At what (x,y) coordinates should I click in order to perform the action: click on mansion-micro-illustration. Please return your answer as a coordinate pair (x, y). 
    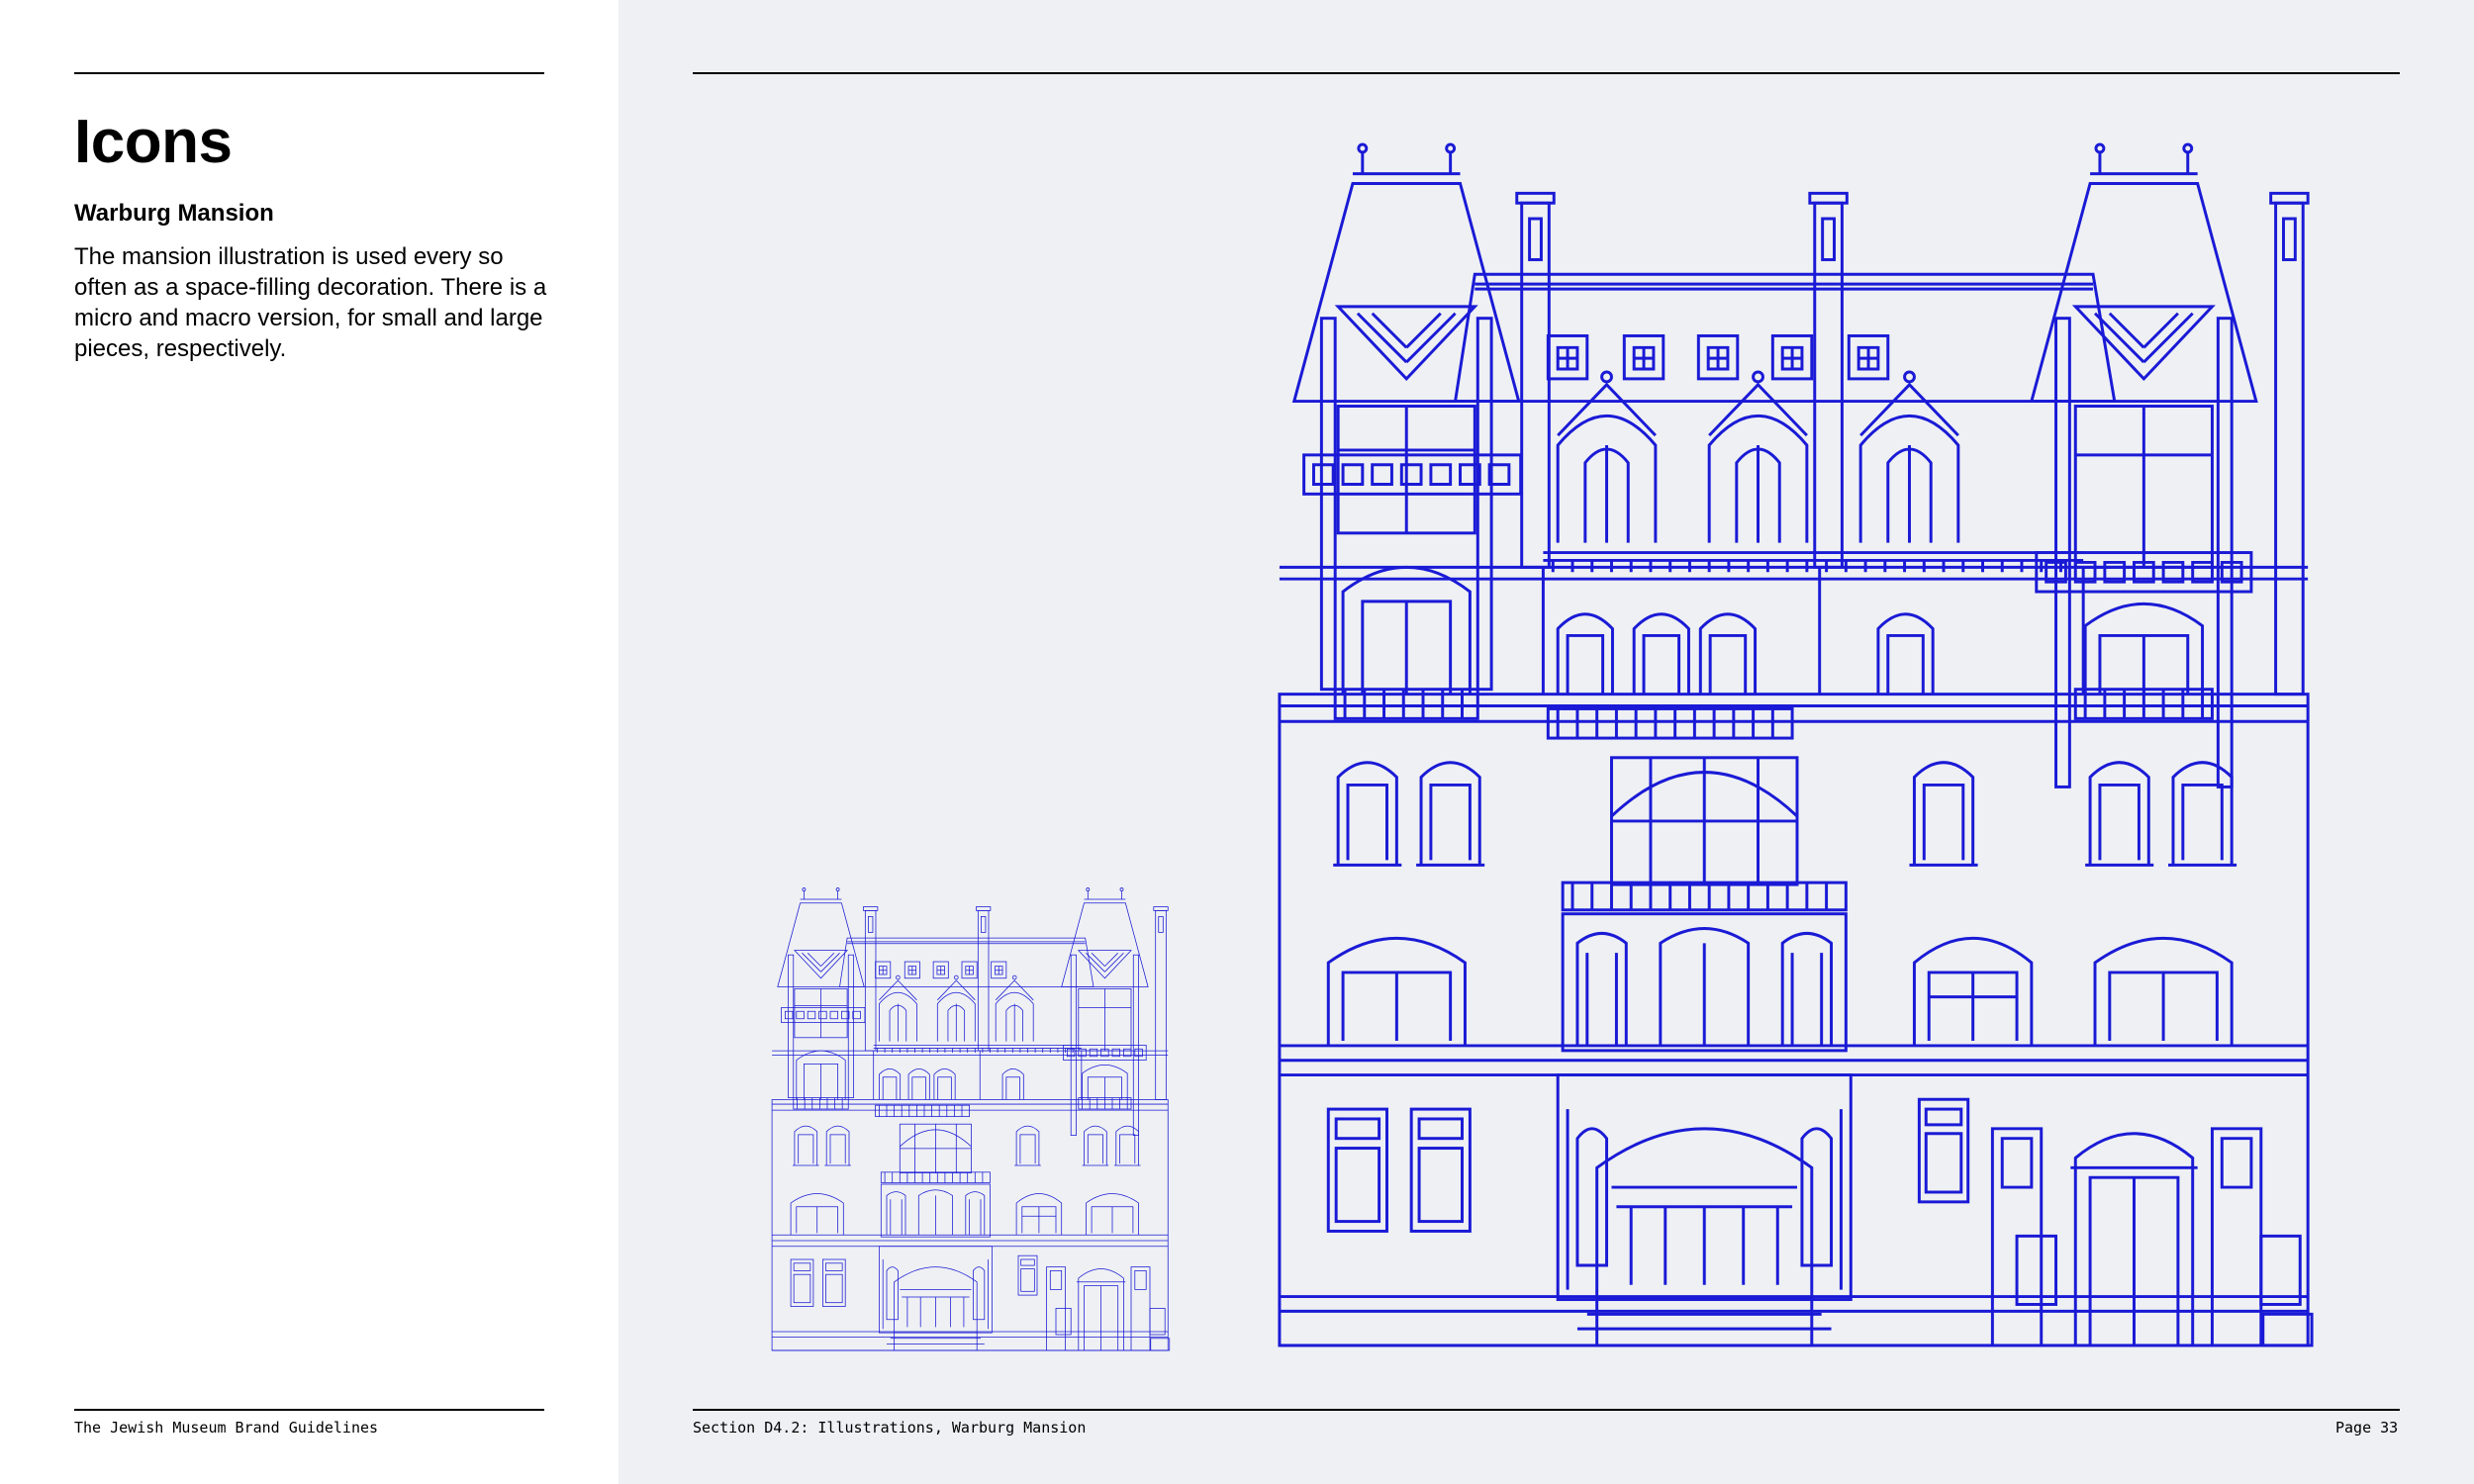
    Looking at the image, I should click on (971, 1119).